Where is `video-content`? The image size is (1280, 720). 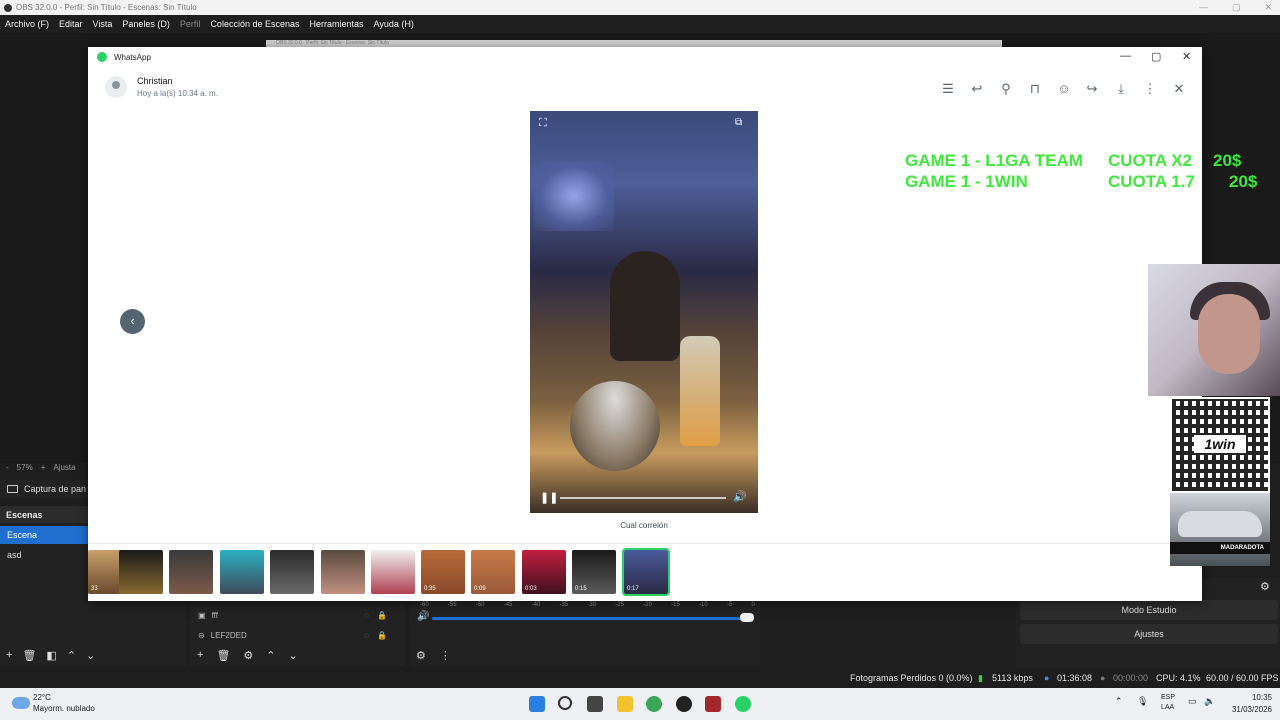
video-content is located at coordinates (645, 306).